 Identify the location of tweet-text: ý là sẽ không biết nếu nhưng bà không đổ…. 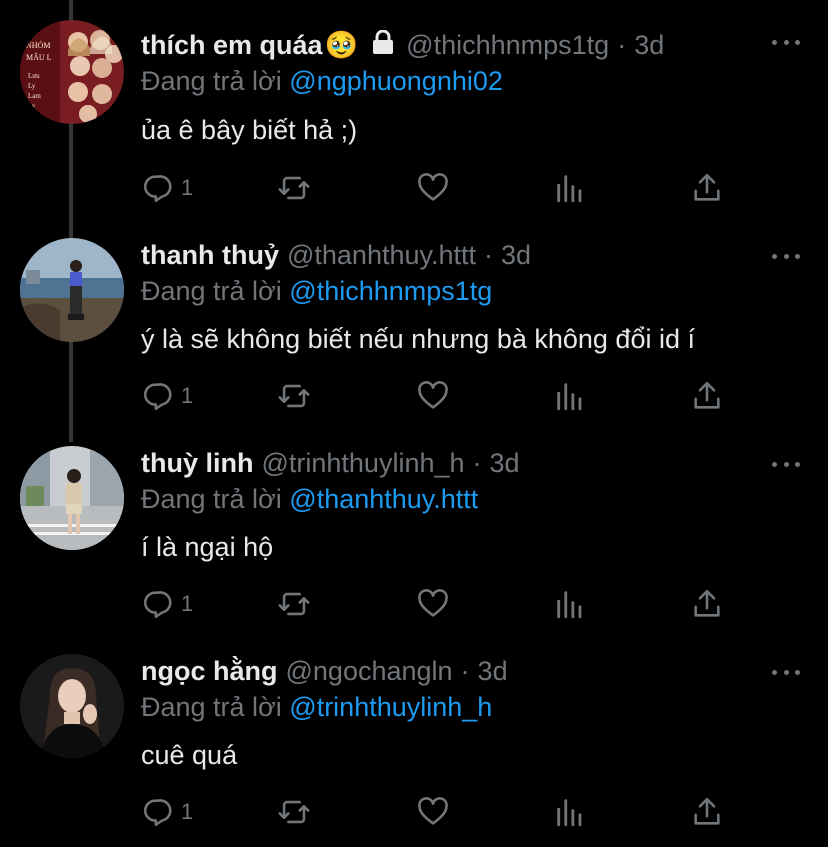
(418, 339).